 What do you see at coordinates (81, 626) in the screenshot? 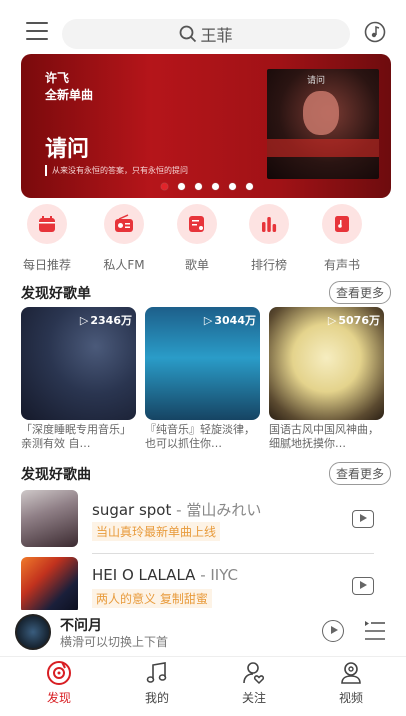
I see `player-song-name: 不问月` at bounding box center [81, 626].